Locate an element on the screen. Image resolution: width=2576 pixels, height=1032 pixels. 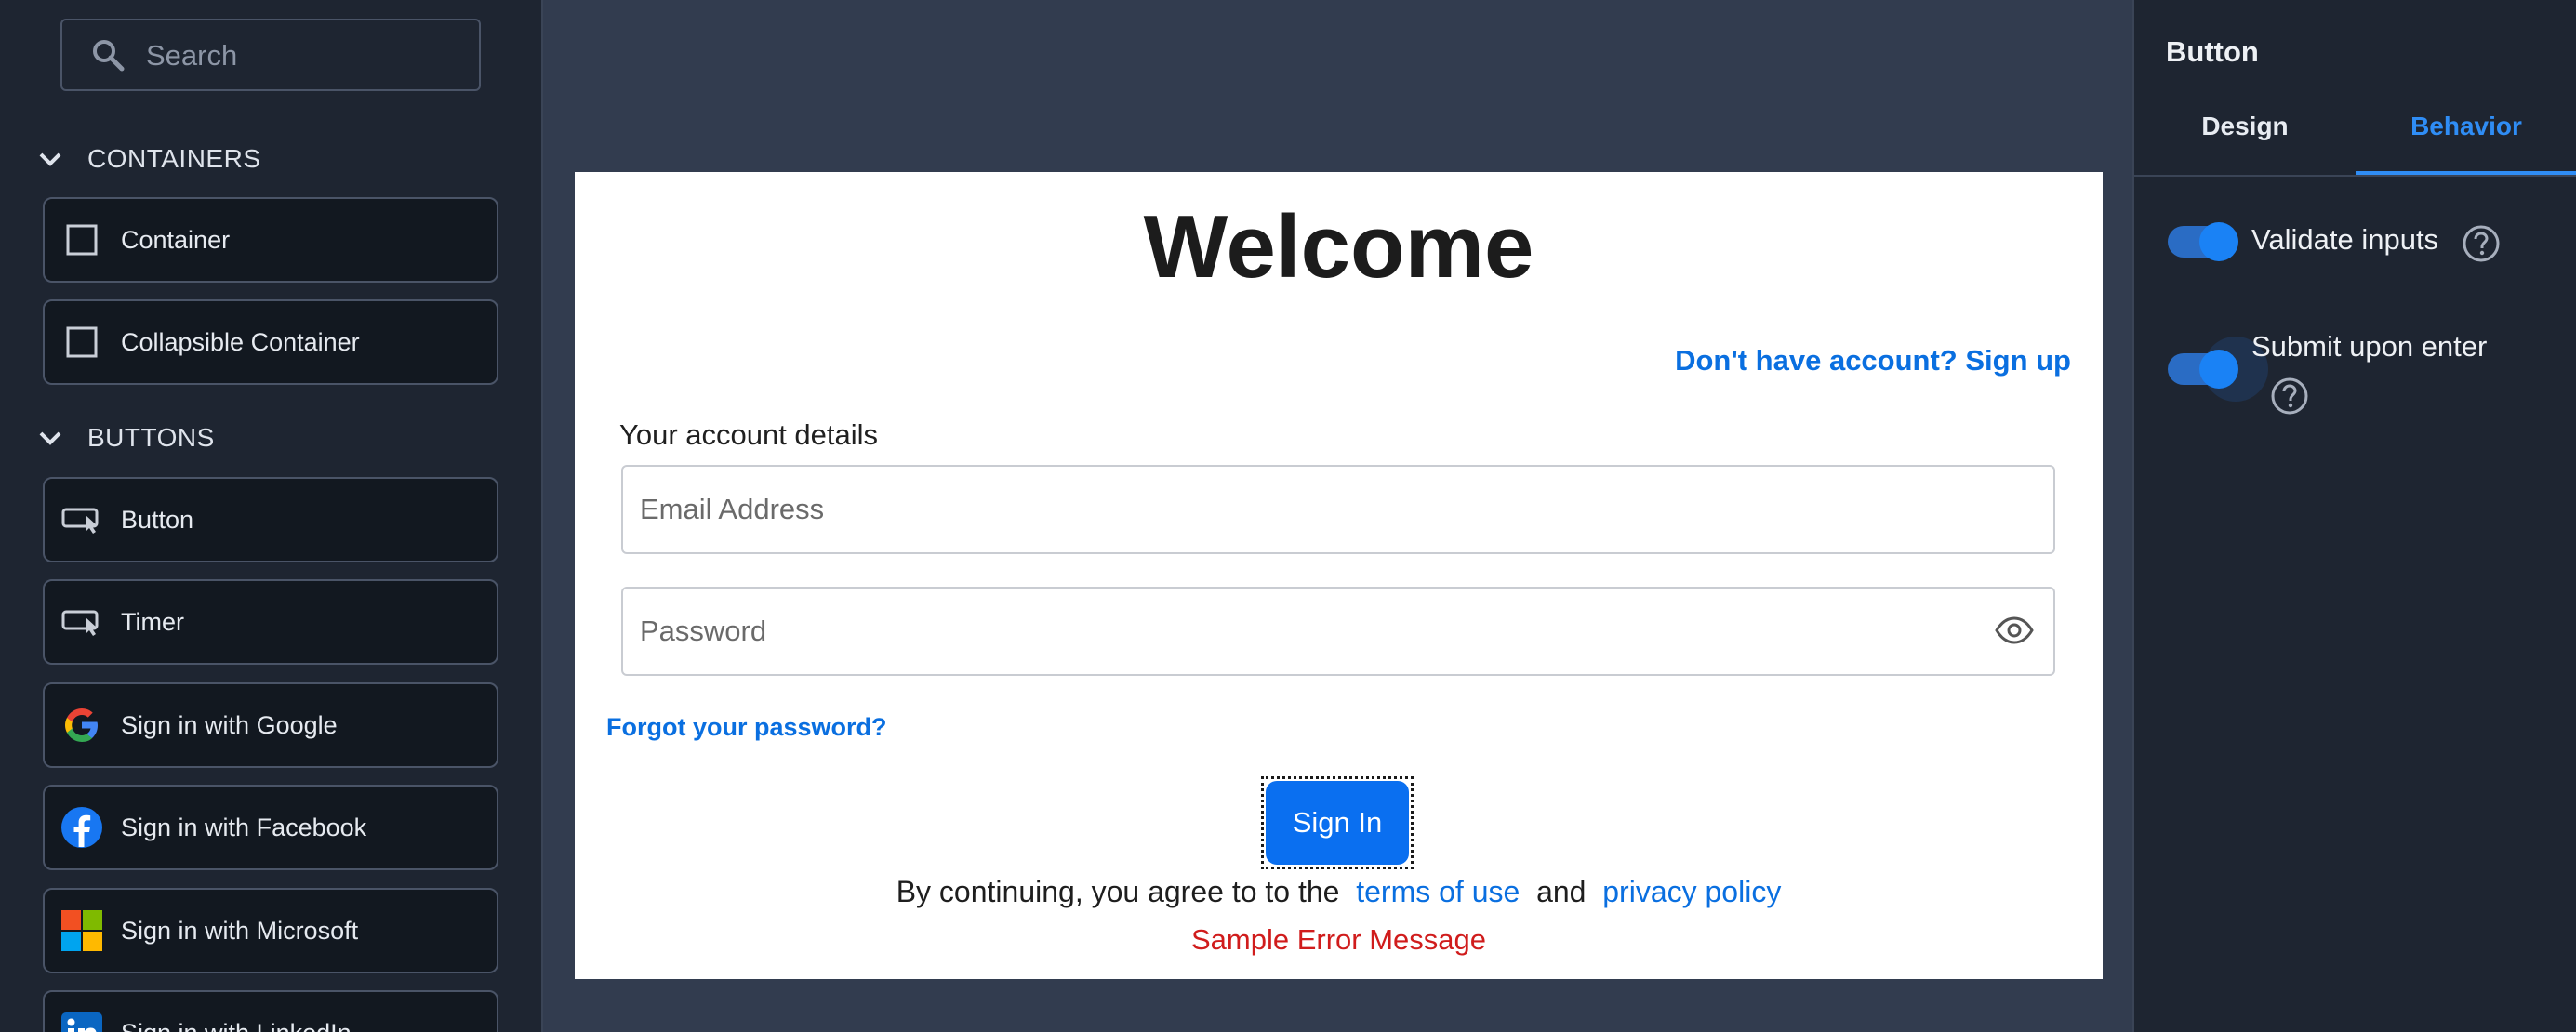
component-label: Sign in with Facebook is located at coordinates (244, 827).